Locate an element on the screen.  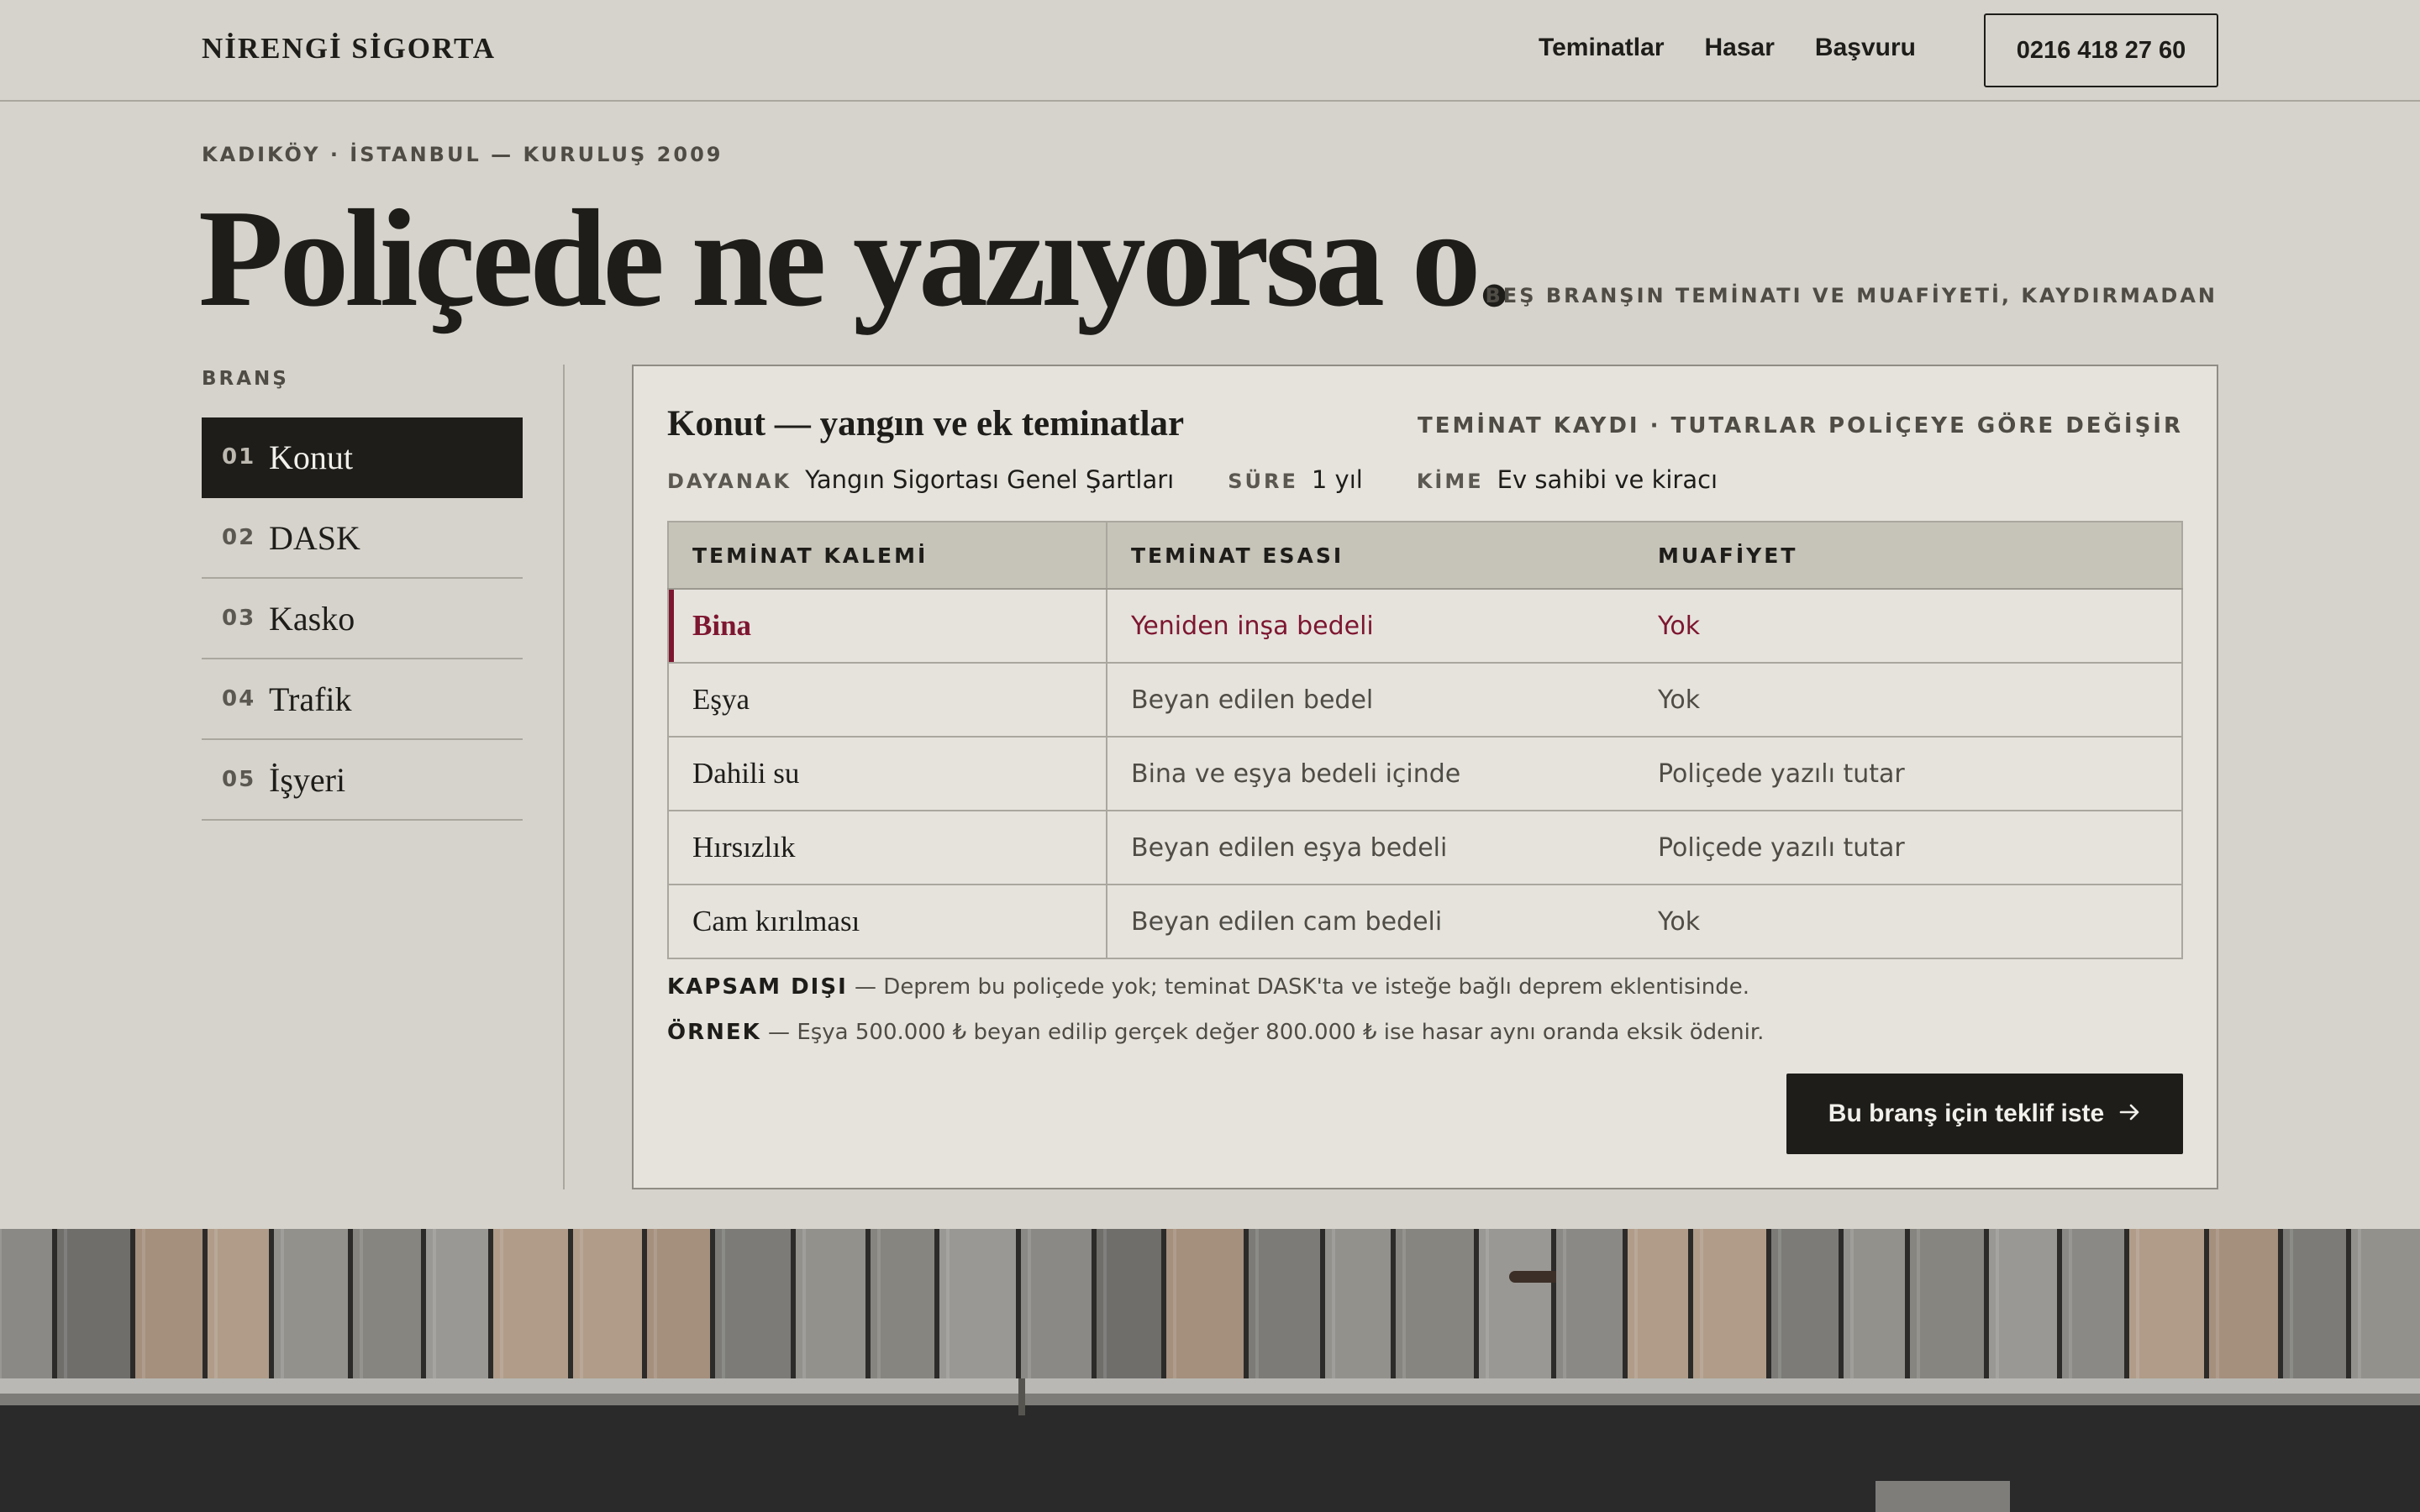
cell-item: Eşya is located at coordinates (887, 700).